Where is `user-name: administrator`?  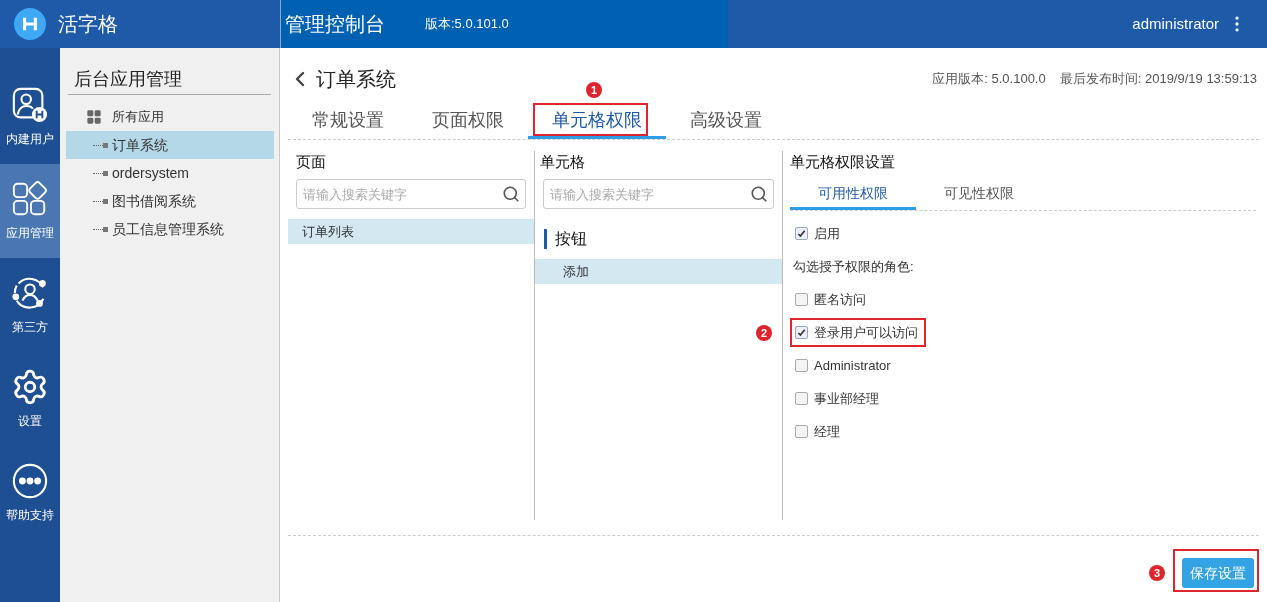
user-name: administrator is located at coordinates (1175, 24).